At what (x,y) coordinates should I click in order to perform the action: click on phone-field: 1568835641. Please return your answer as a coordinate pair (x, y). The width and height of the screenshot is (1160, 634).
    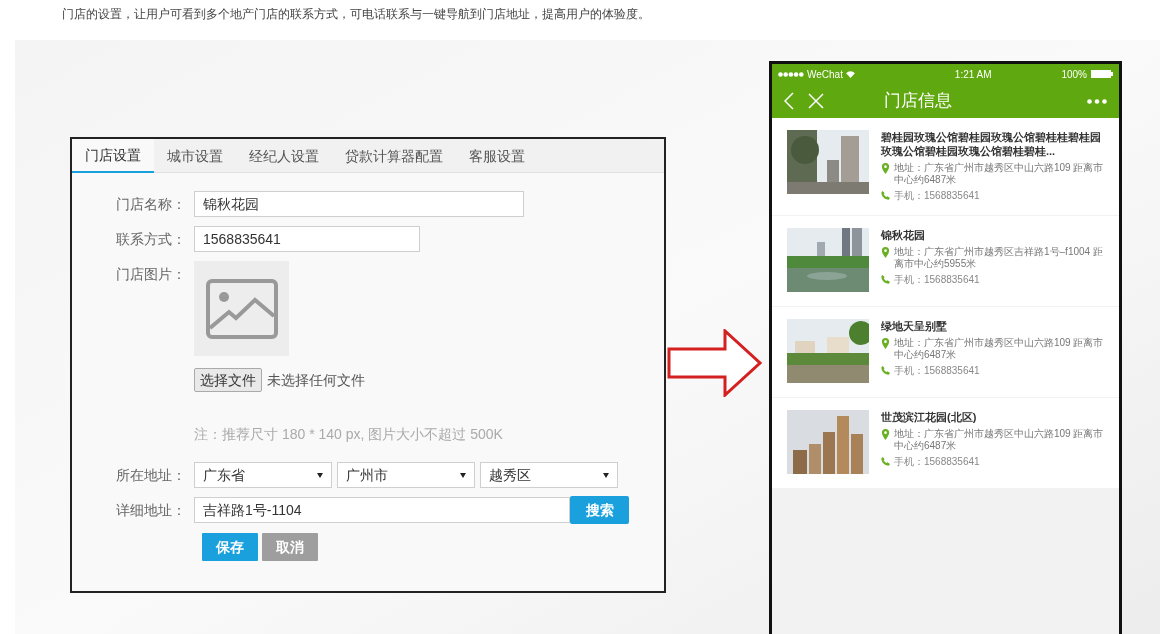
    Looking at the image, I should click on (307, 239).